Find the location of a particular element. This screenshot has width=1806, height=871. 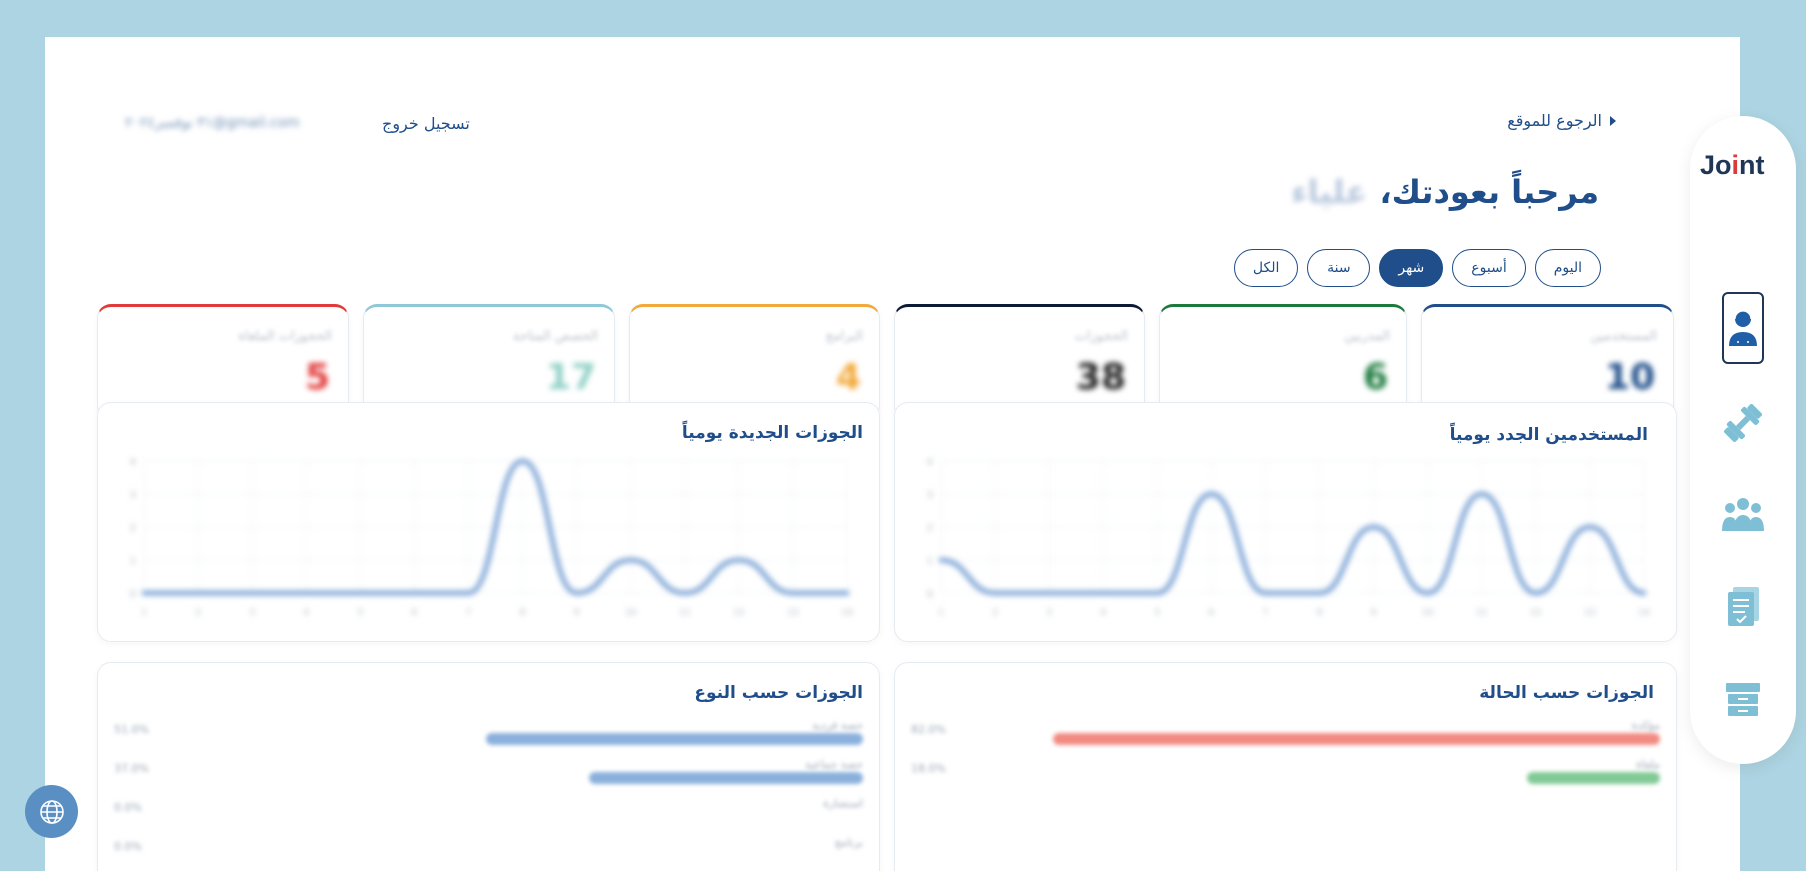

sidebar-item-profile is located at coordinates (1743, 328).